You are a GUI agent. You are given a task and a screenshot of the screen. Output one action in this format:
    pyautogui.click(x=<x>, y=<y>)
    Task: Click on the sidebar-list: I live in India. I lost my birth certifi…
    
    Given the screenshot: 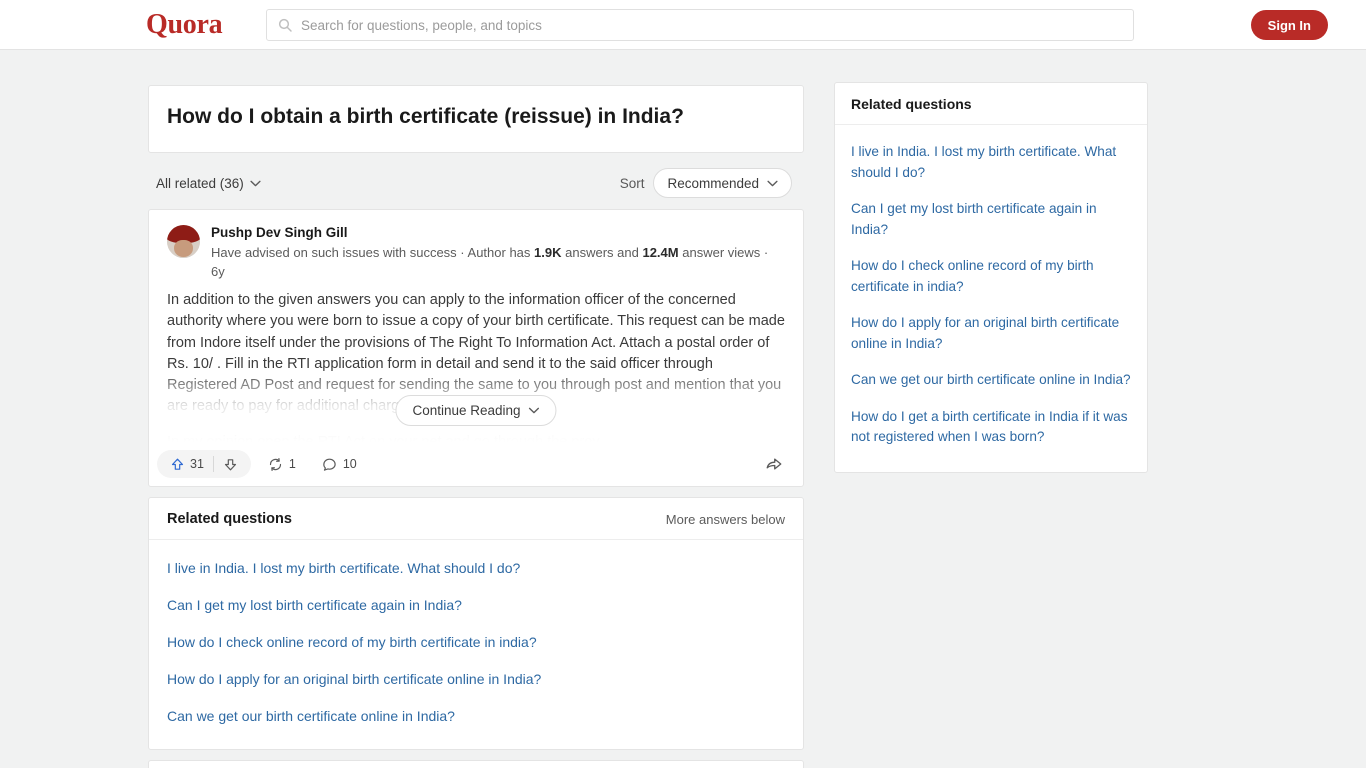 What is the action you would take?
    pyautogui.click(x=991, y=298)
    